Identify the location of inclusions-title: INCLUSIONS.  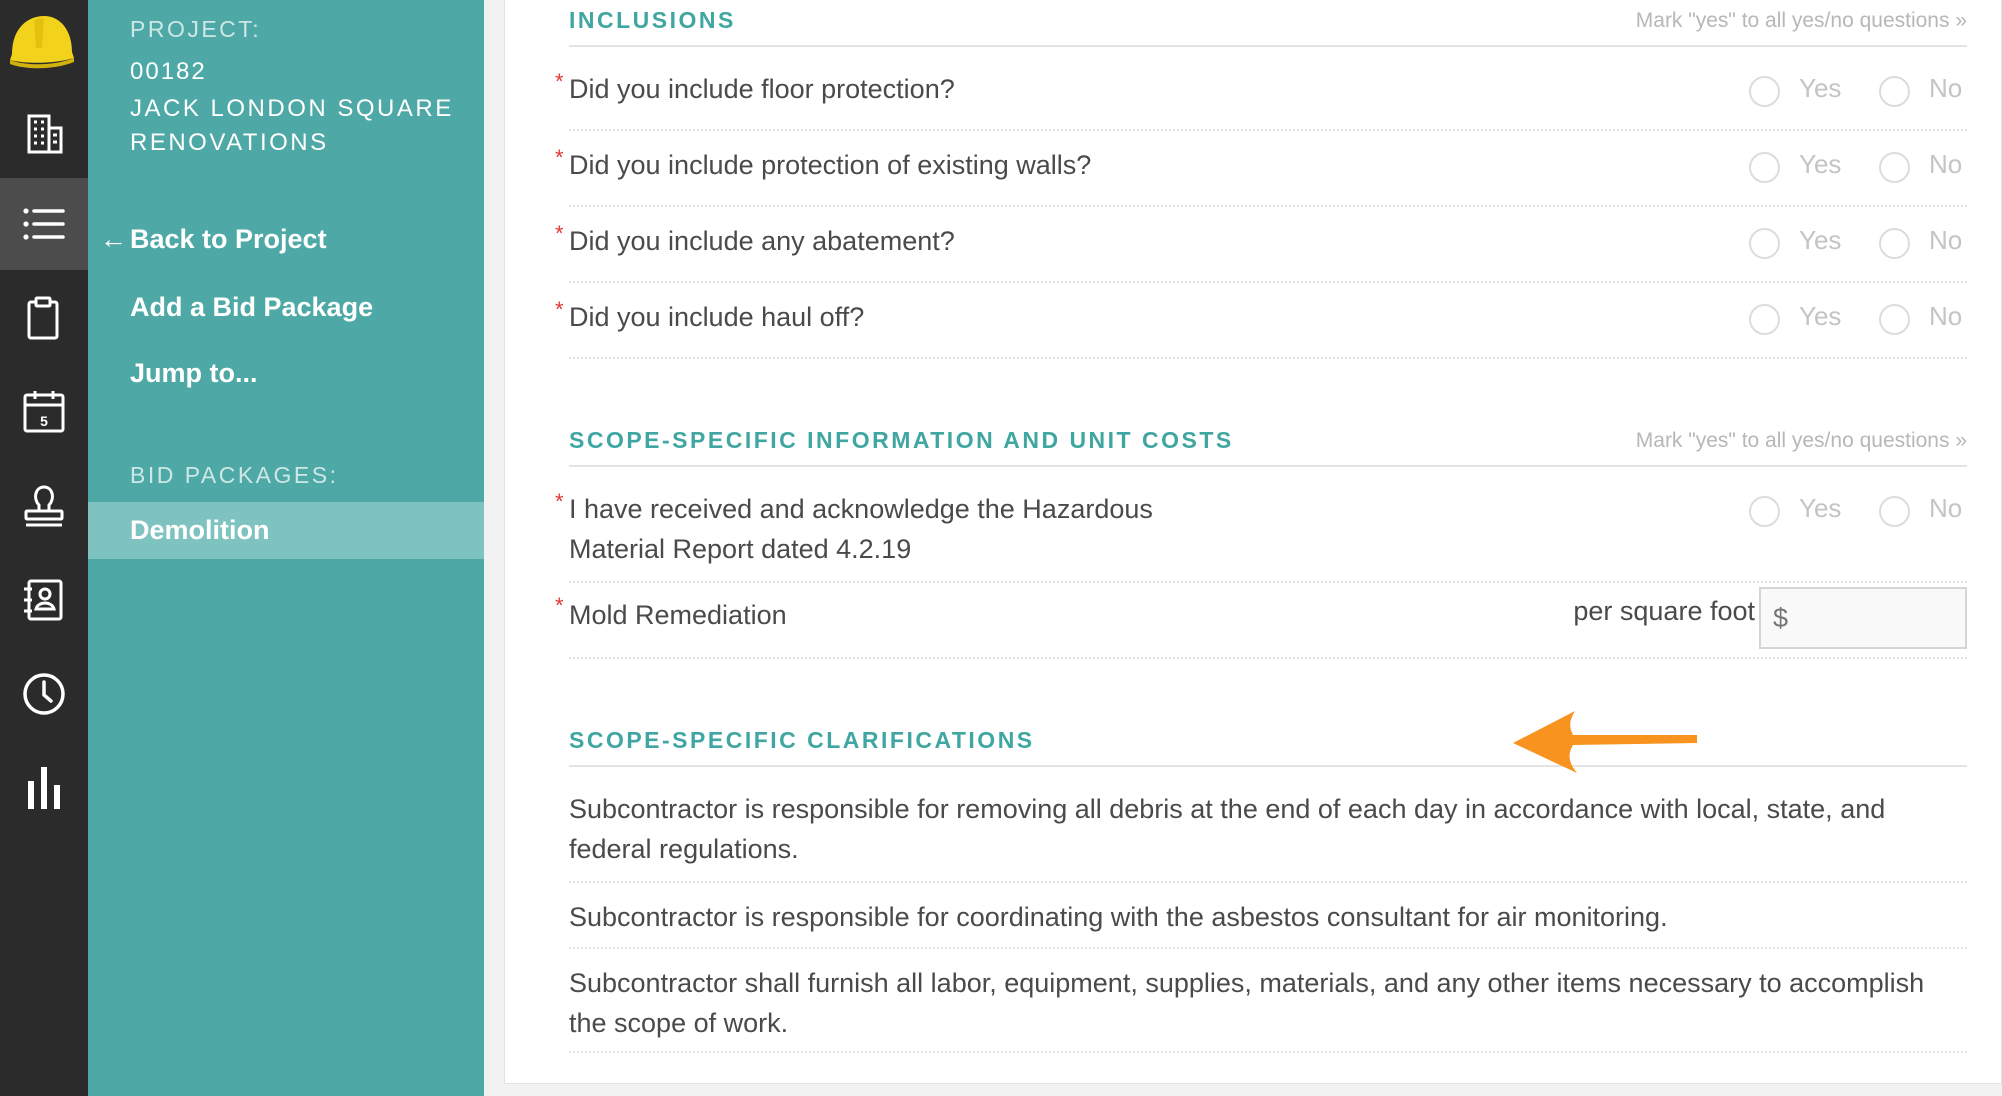
(652, 20).